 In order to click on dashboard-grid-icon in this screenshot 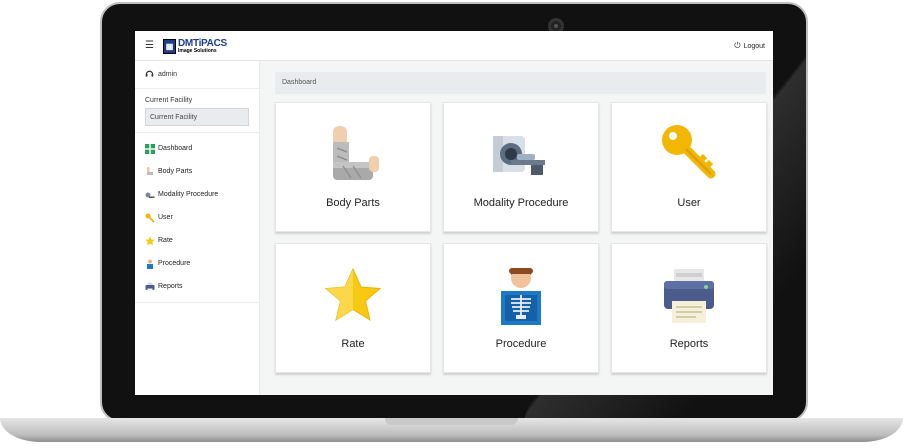, I will do `click(149, 148)`.